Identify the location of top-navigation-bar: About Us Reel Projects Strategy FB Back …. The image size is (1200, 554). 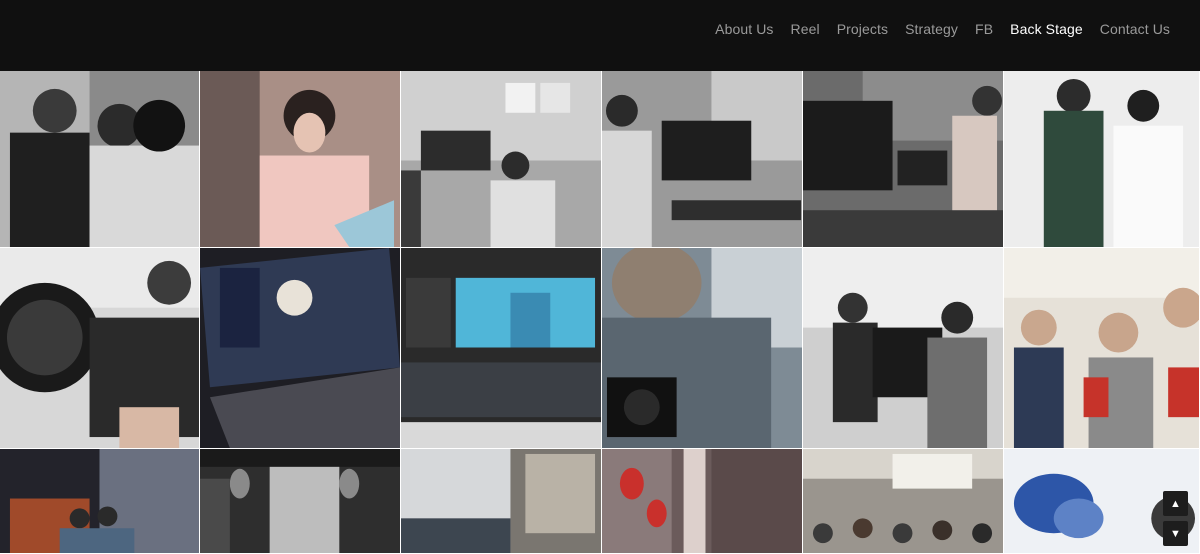
(600, 35).